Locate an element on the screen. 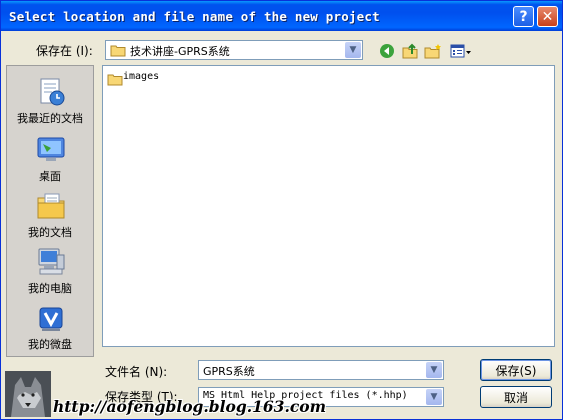  up-folder-icon is located at coordinates (410, 51).